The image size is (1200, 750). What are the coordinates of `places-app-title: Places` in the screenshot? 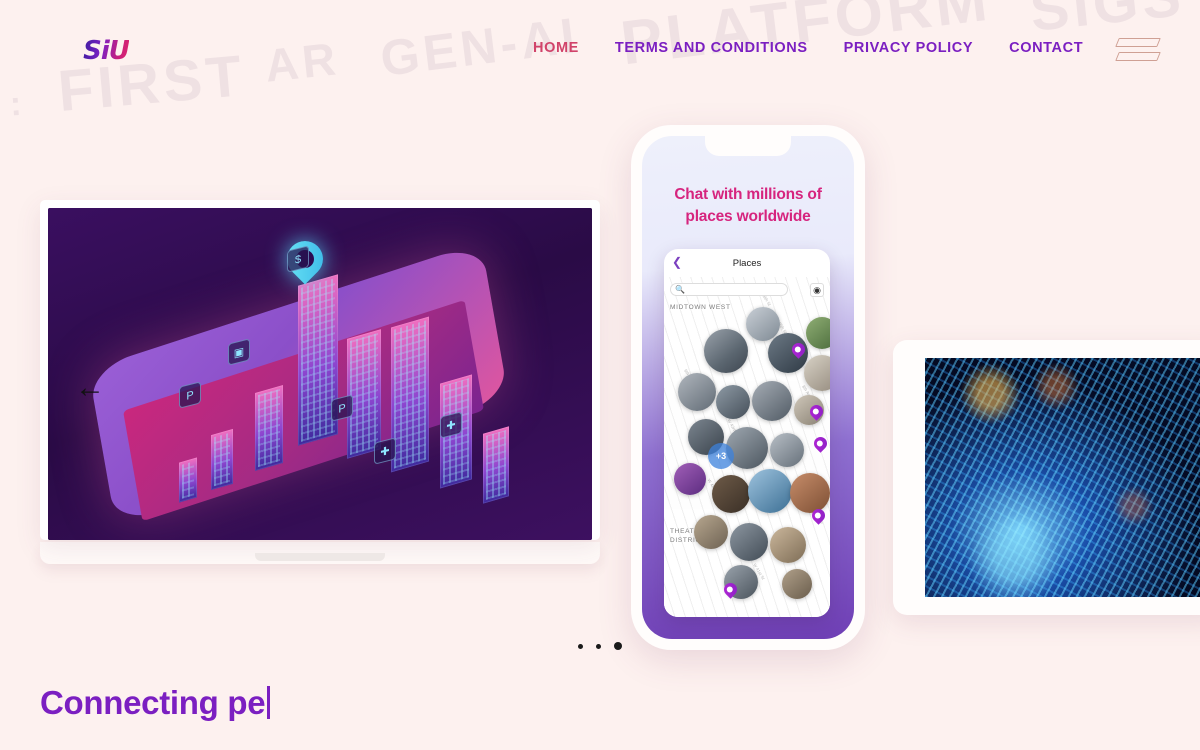 It's located at (747, 263).